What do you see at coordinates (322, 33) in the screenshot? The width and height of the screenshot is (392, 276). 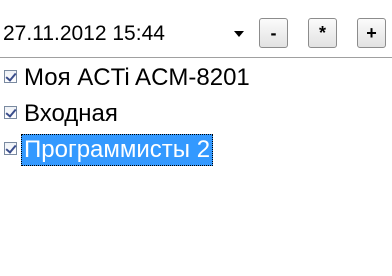 I see `star-button: *` at bounding box center [322, 33].